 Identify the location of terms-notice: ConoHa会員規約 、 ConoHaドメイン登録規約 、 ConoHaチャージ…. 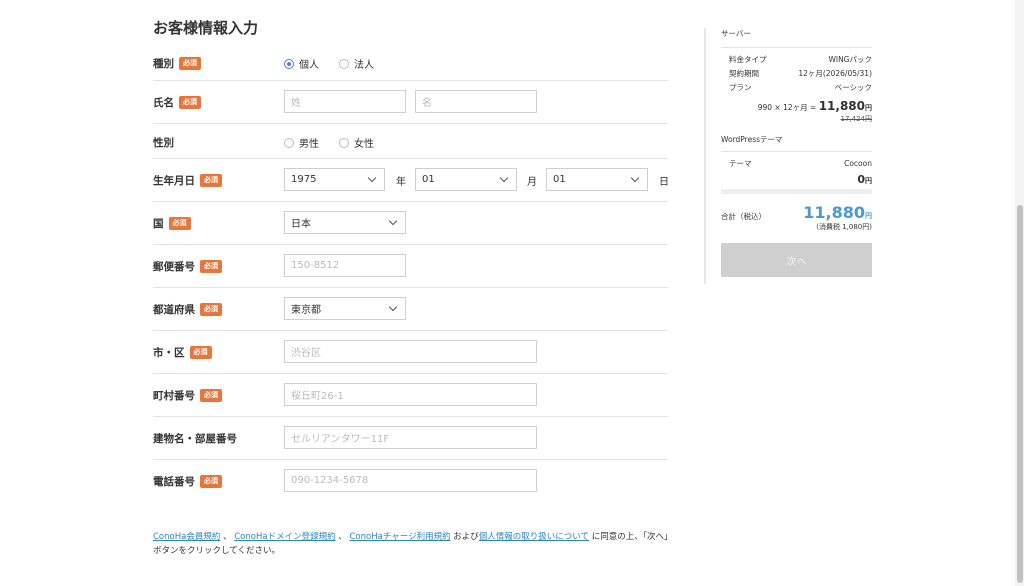
(413, 544).